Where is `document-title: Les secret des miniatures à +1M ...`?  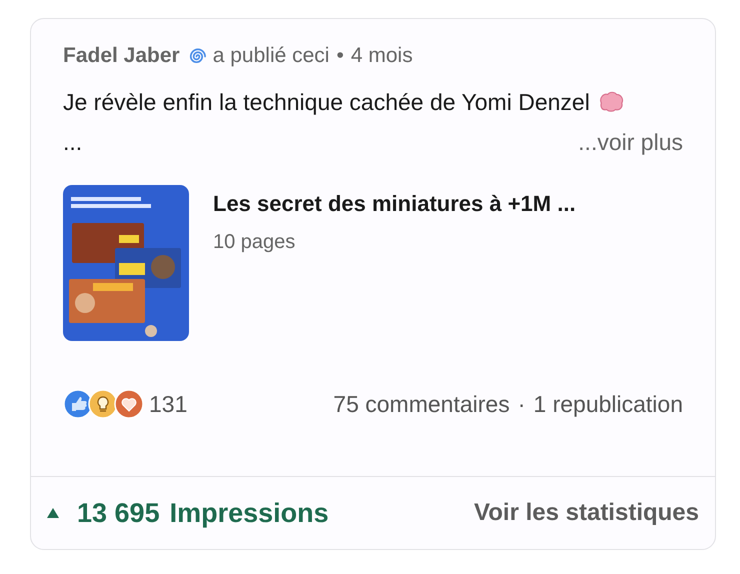
document-title: Les secret des miniatures à +1M ... is located at coordinates (394, 204).